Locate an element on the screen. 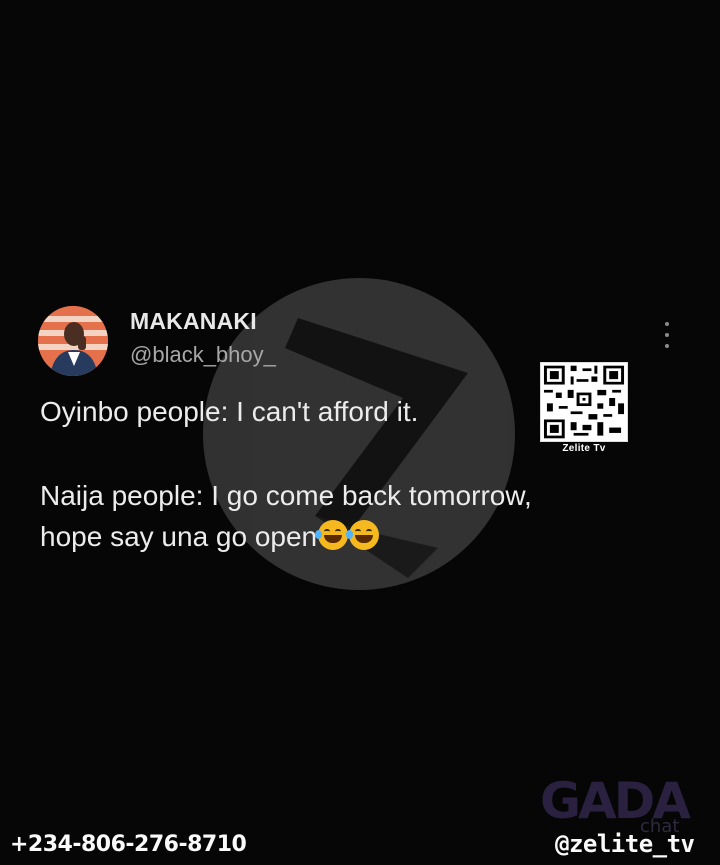 The width and height of the screenshot is (720, 865). tweet-text-line-3: hope say una go open is located at coordinates (210, 536).